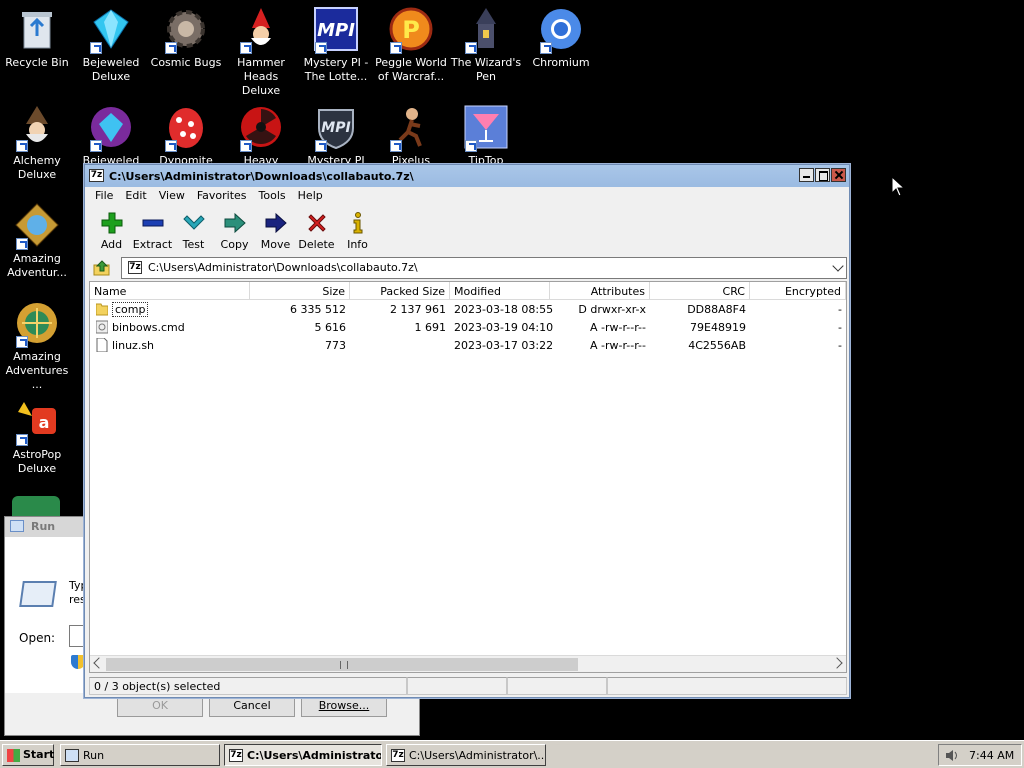 This screenshot has height=768, width=1024. Describe the element at coordinates (991, 755) in the screenshot. I see `clock: 7:44 AM` at that location.